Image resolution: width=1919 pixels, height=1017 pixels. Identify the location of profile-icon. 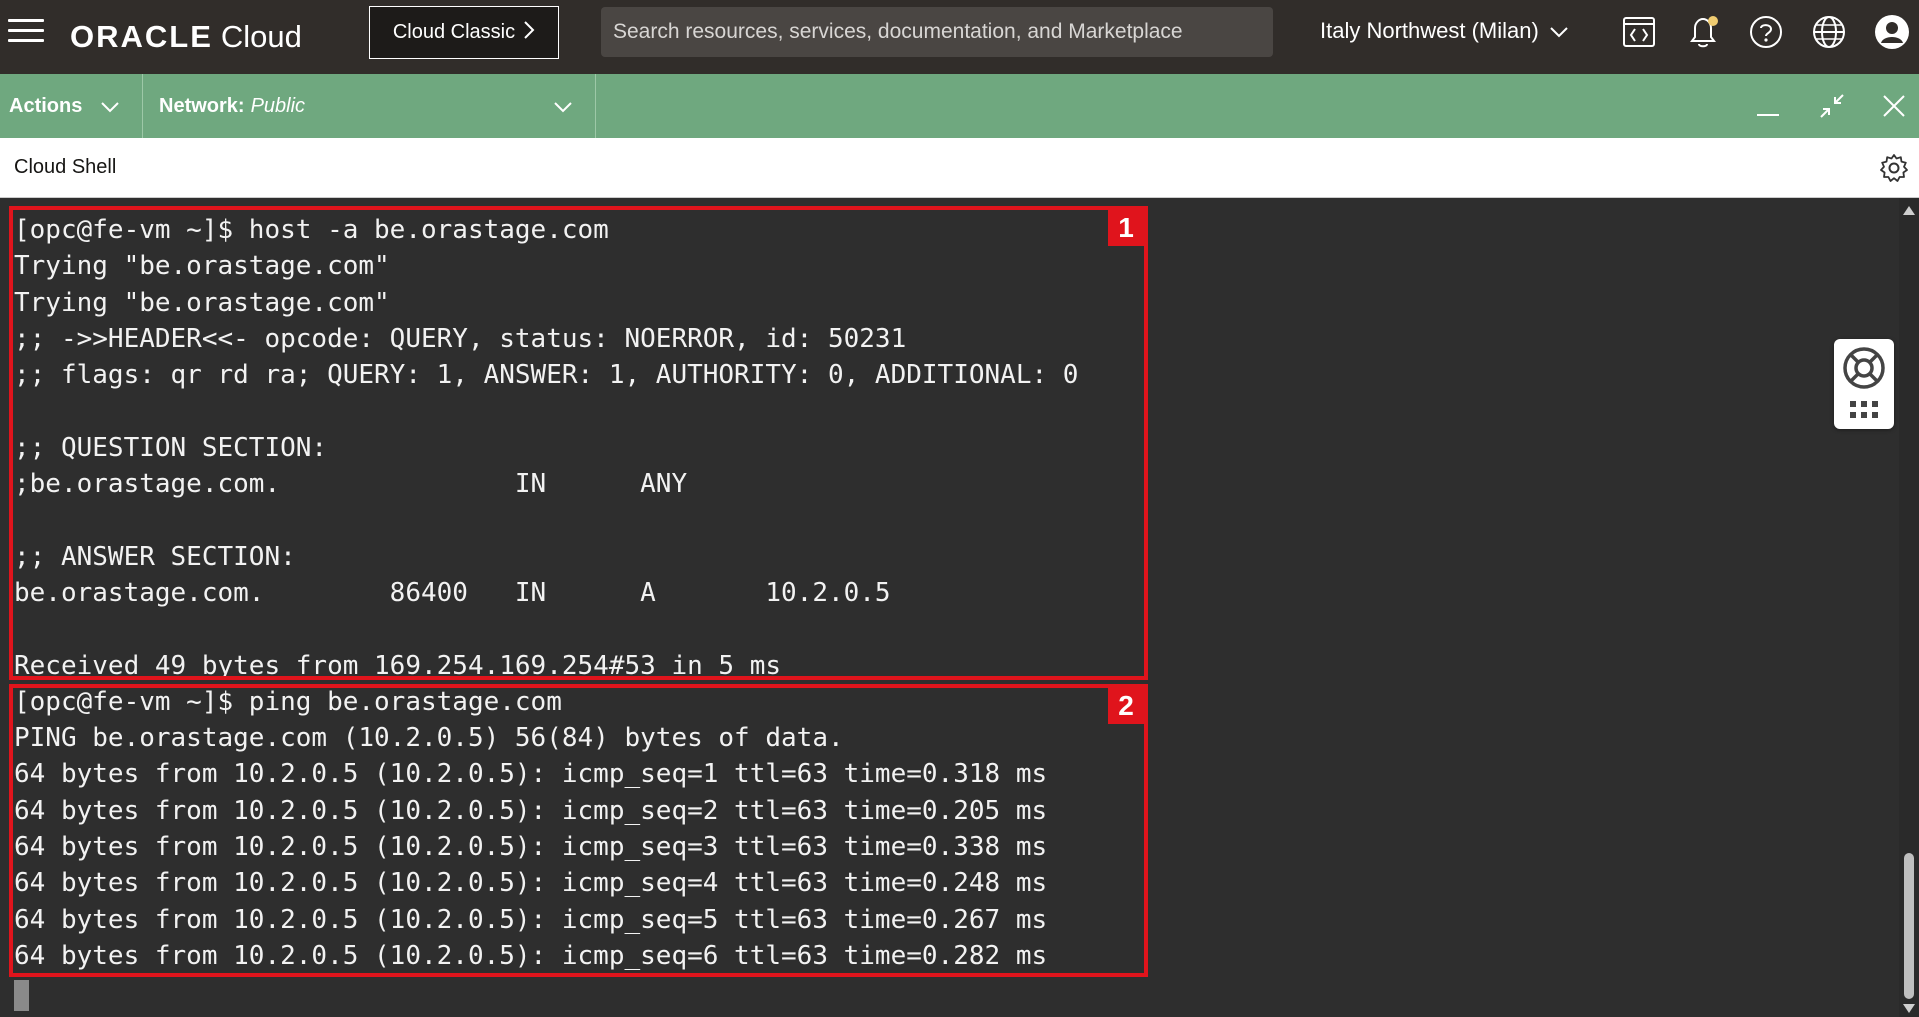
(1892, 32).